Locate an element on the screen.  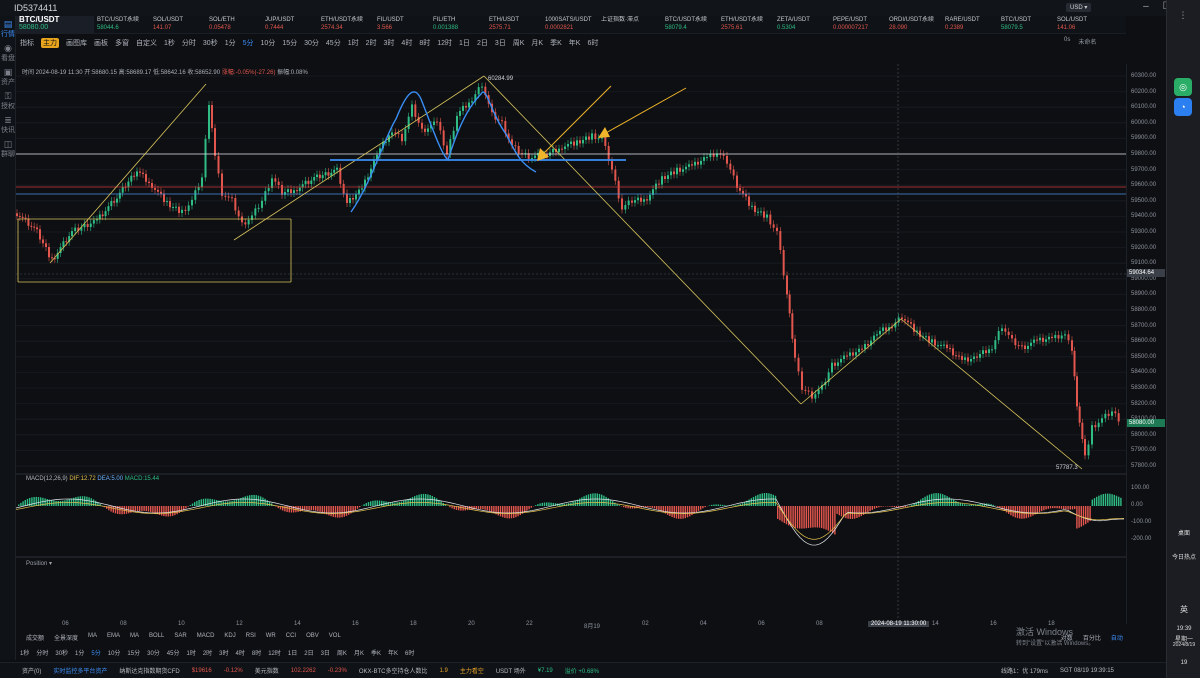
notification-count: 19 is located at coordinates (1184, 663).